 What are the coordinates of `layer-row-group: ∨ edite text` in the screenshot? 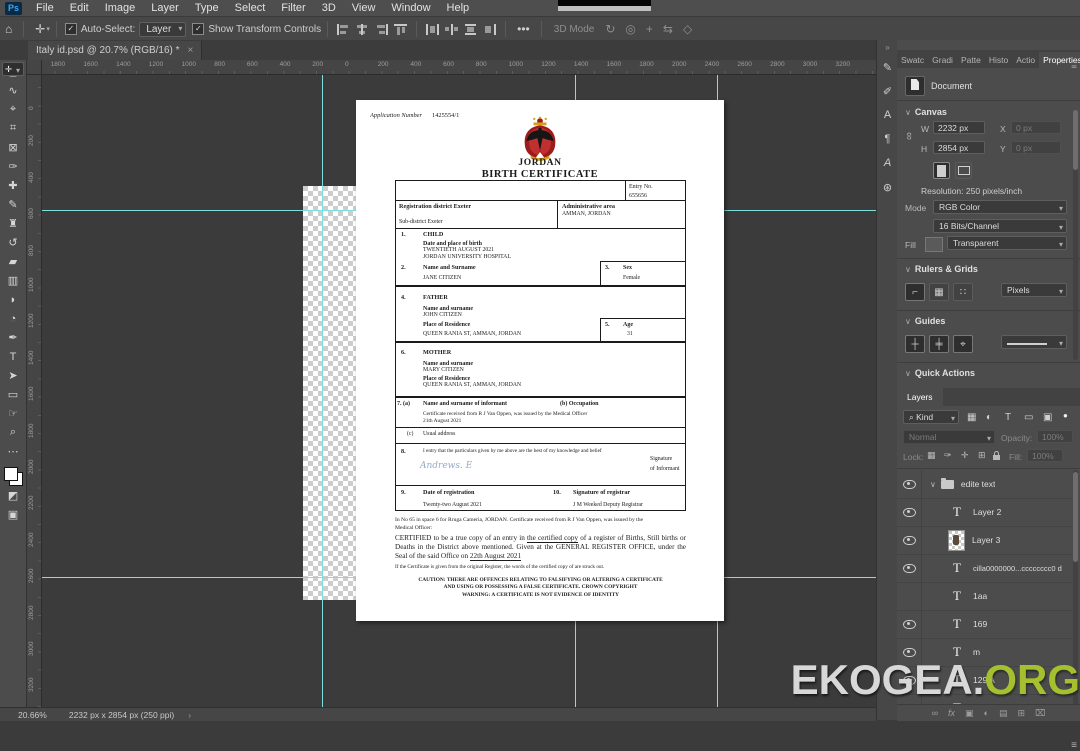 It's located at (985, 484).